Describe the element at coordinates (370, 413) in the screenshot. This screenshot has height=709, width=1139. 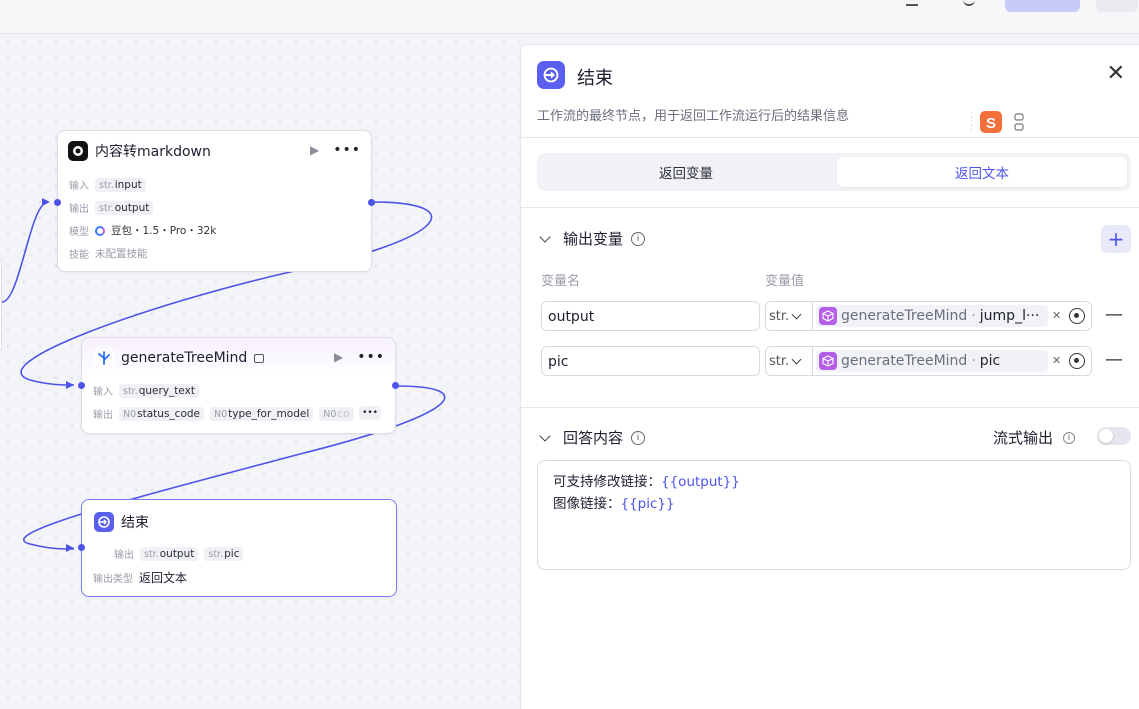
I see `more-outputs-icon: •••` at that location.